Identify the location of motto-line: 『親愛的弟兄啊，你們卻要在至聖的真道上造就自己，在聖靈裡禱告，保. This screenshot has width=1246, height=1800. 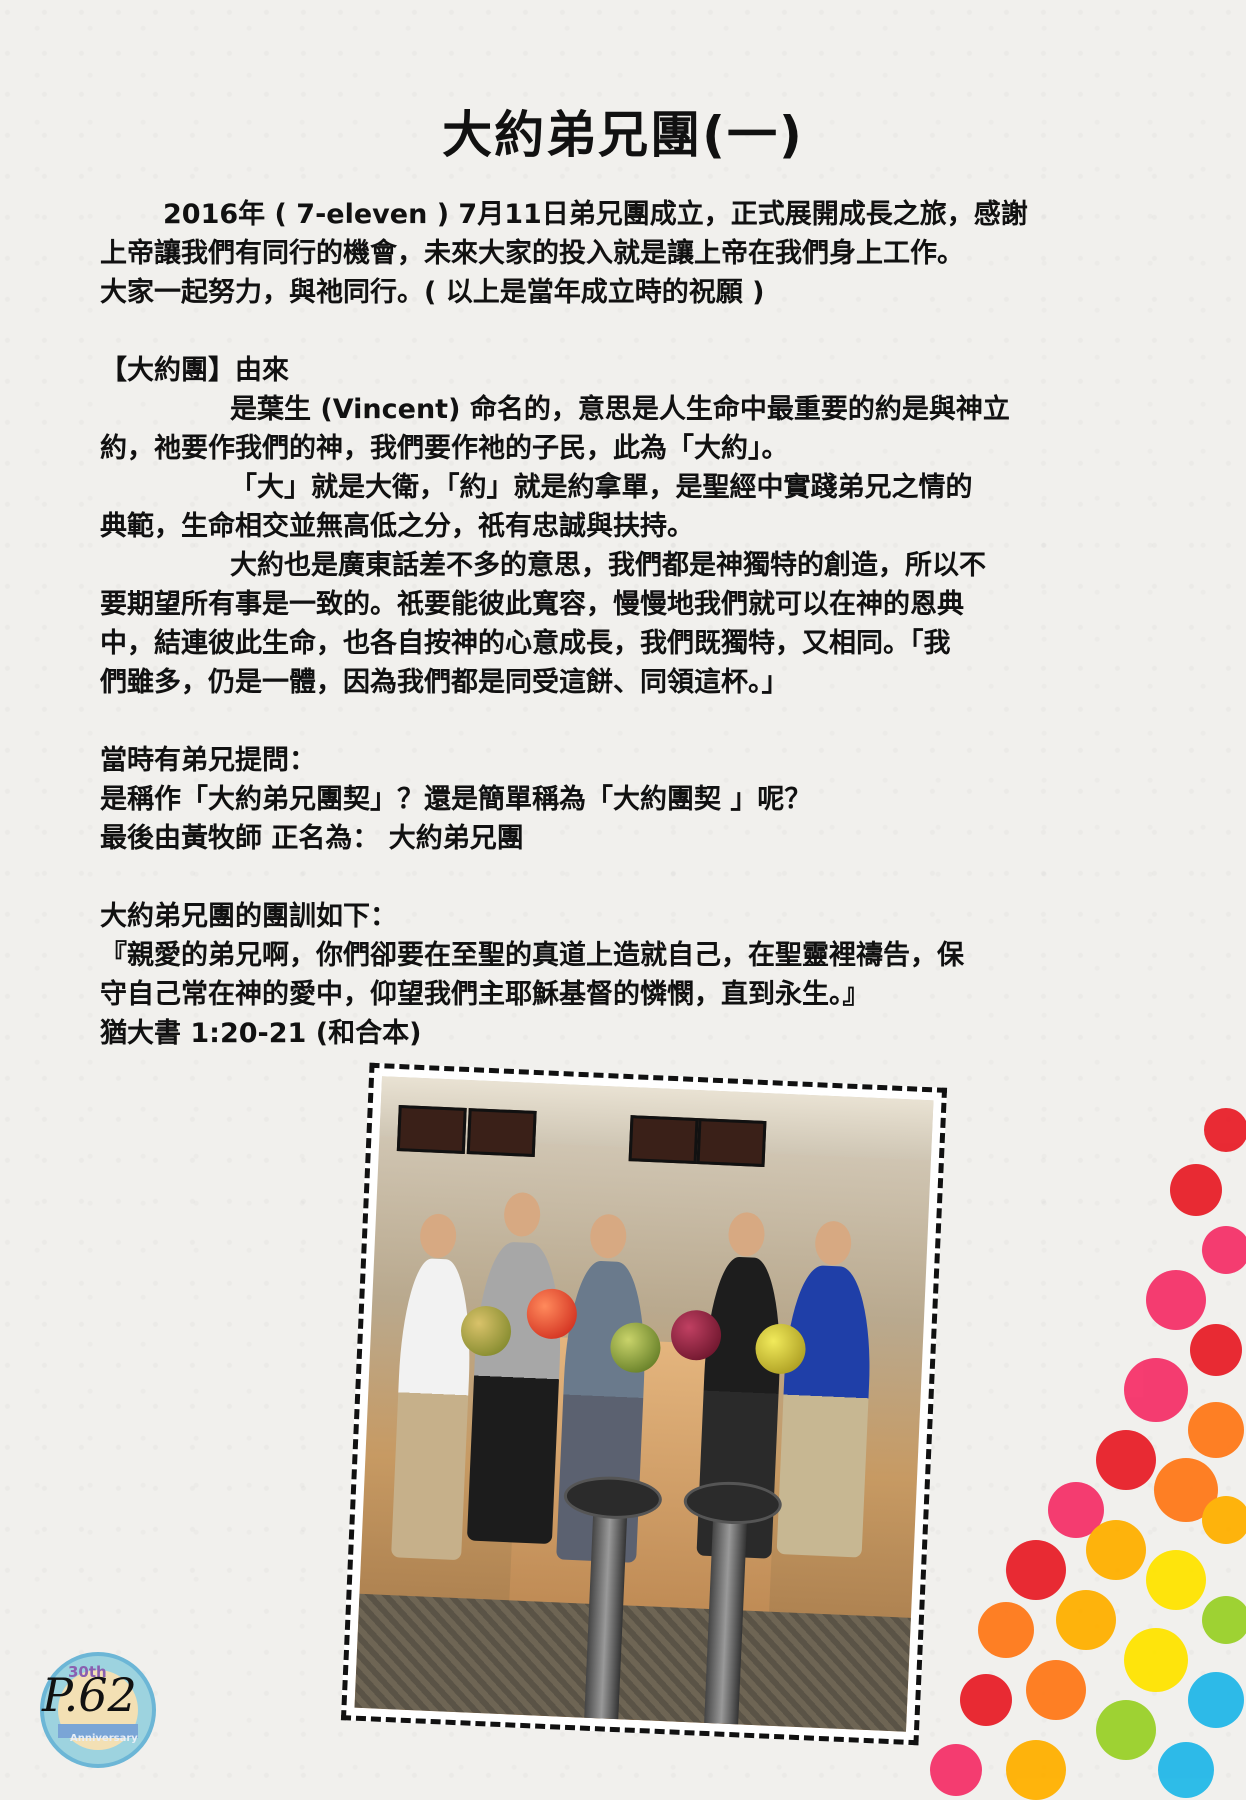
(532, 955).